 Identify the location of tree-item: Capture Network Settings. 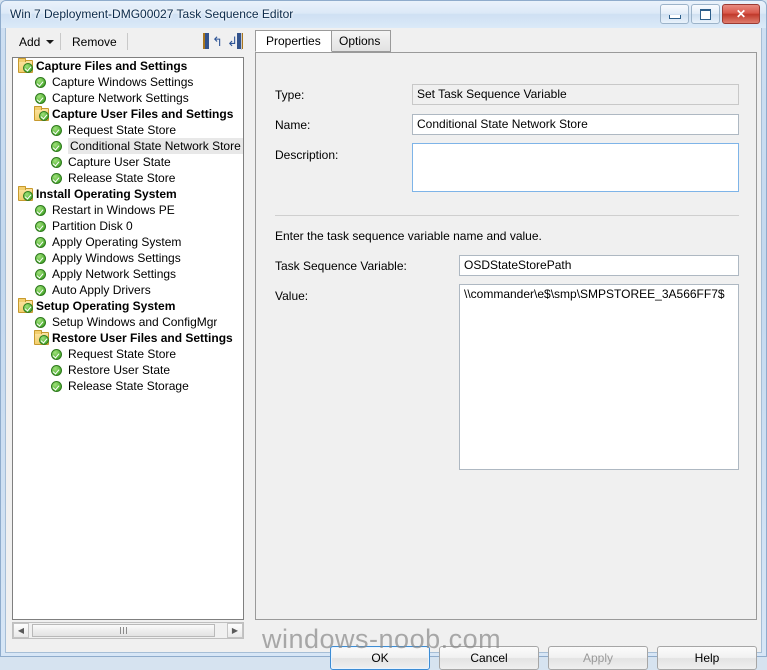
(128, 98).